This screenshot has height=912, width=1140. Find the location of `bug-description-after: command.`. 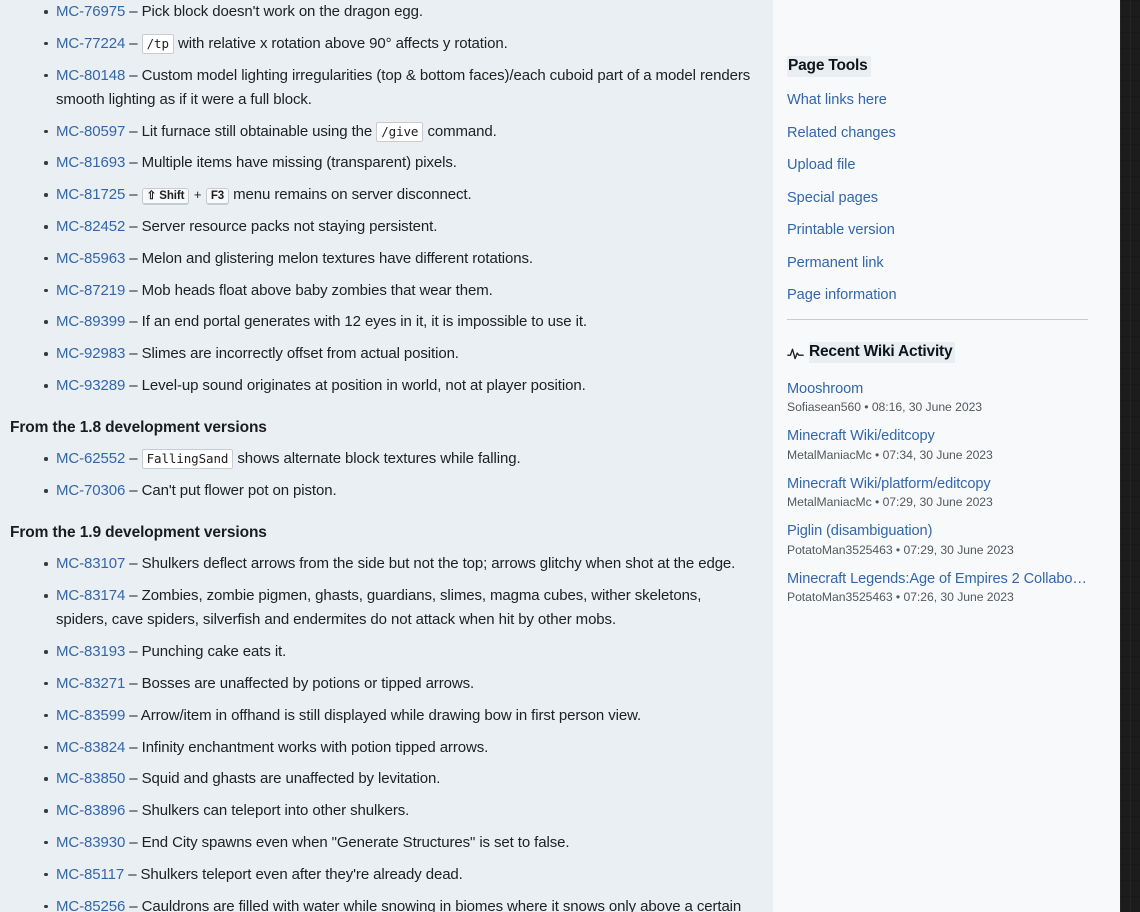

bug-description-after: command. is located at coordinates (460, 131).